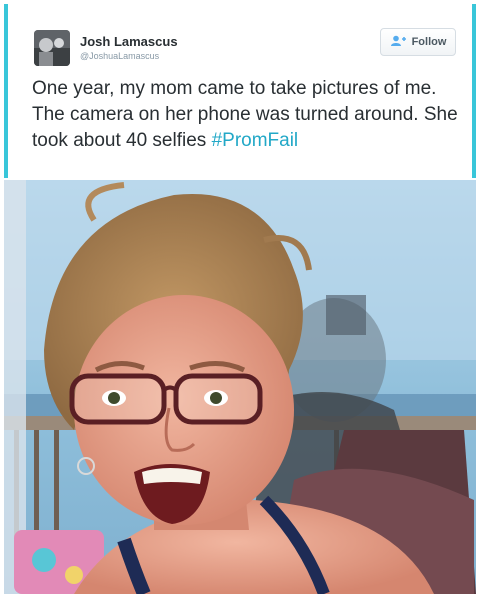 This screenshot has height=600, width=480. I want to click on follow-label: Follow, so click(429, 42).